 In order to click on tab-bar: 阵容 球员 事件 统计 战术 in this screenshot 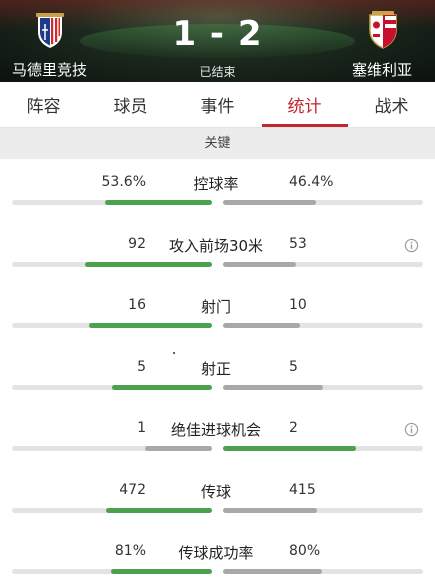, I will do `click(217, 105)`.